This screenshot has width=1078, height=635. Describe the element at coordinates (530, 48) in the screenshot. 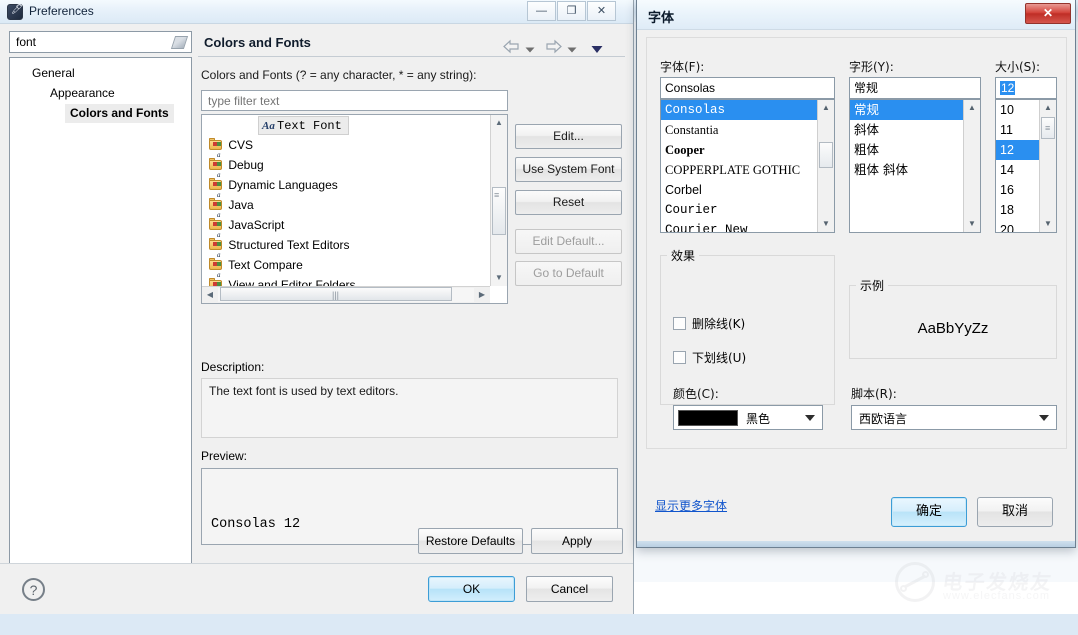

I see `back-history-chevron-down-icon` at that location.